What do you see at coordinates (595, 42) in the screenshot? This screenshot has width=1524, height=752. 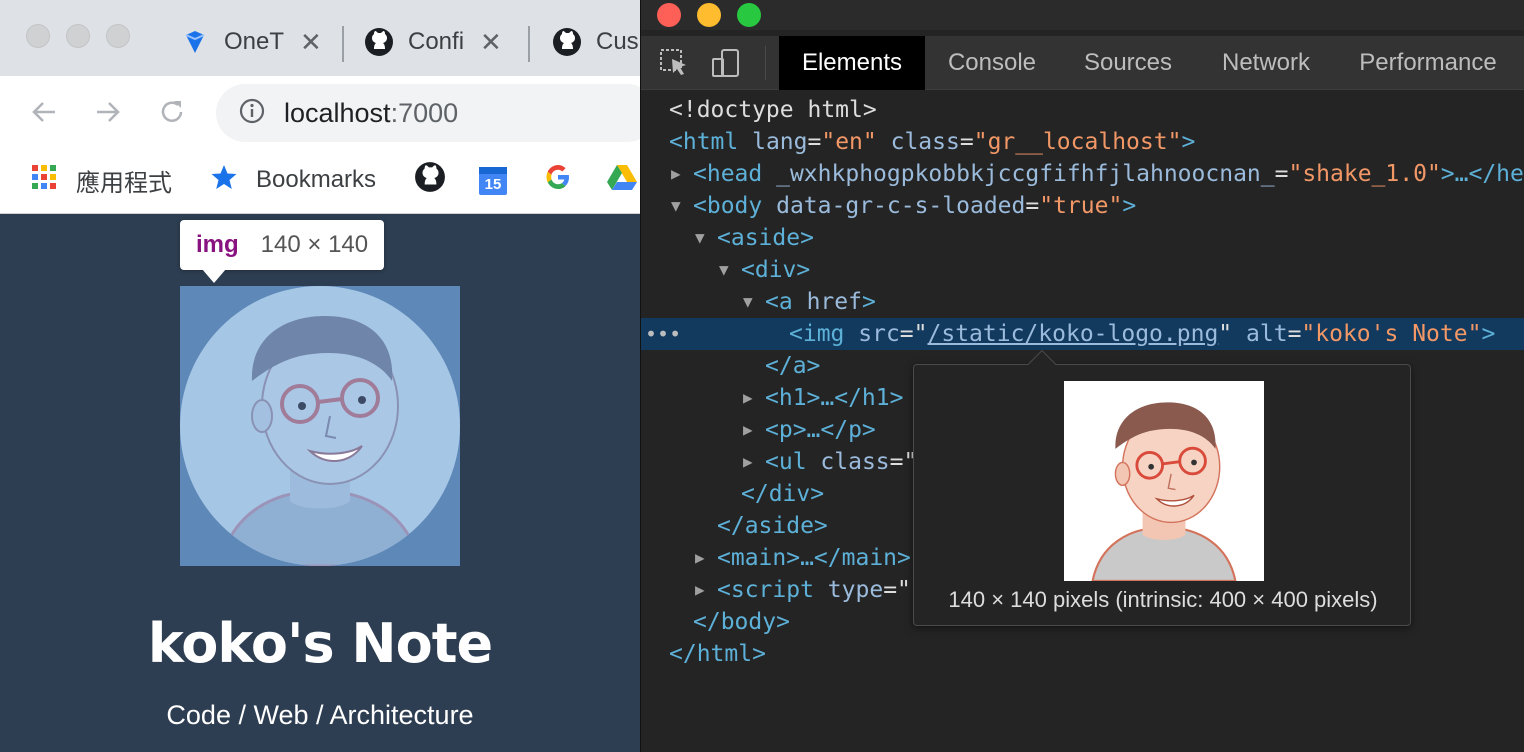 I see `browser-tab-3: Cus` at bounding box center [595, 42].